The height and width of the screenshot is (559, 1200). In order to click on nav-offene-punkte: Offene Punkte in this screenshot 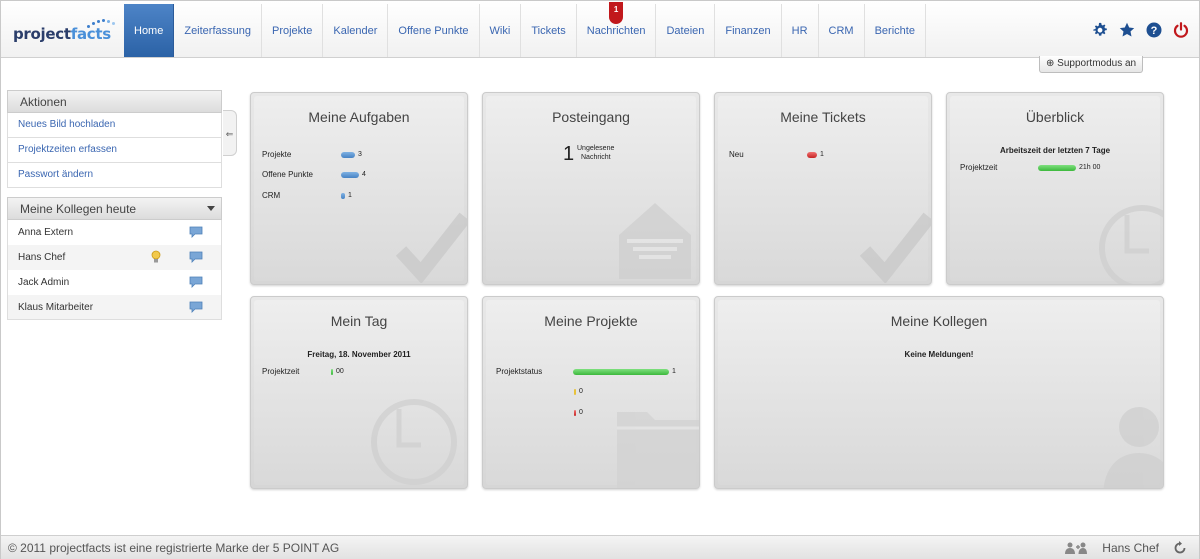, I will do `click(434, 30)`.